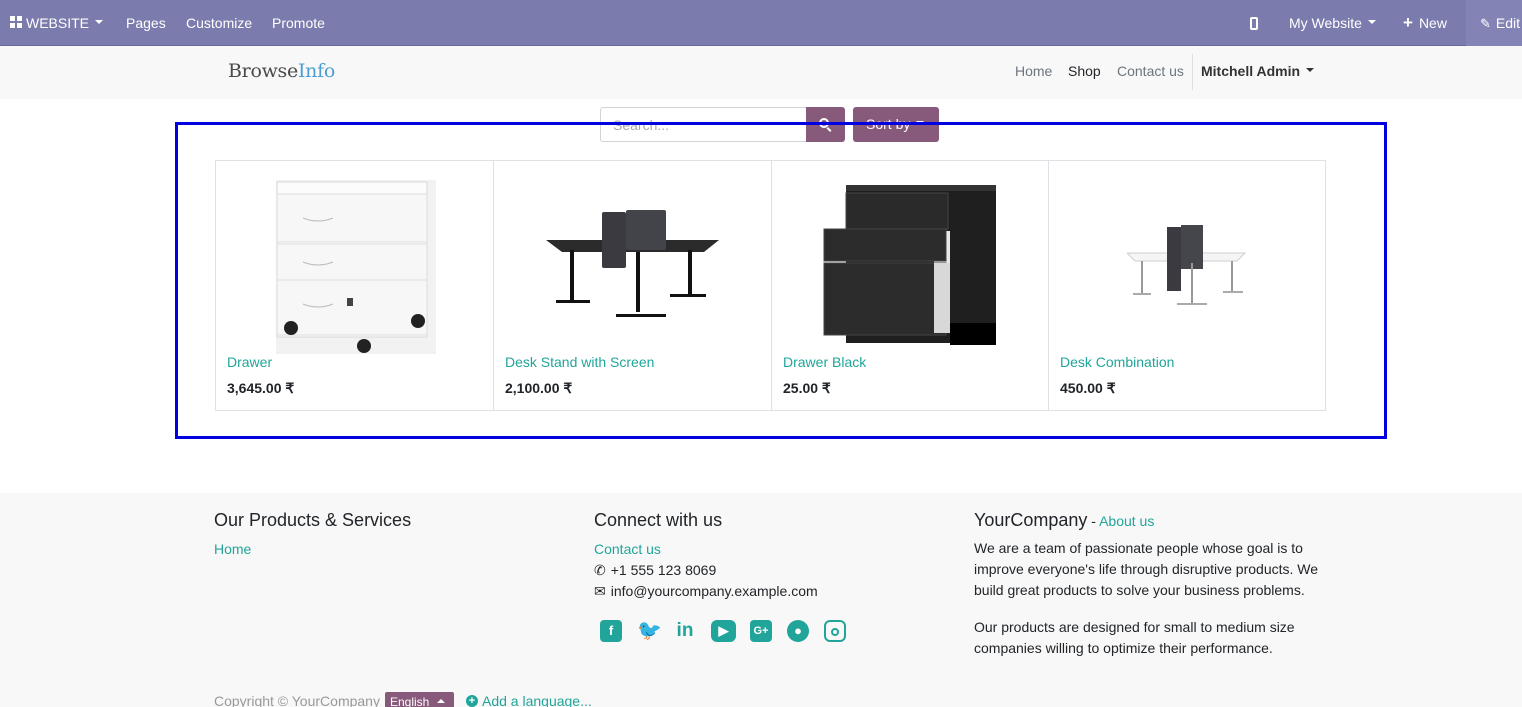 The height and width of the screenshot is (707, 1522). Describe the element at coordinates (1126, 521) in the screenshot. I see `about-us-link: About us` at that location.